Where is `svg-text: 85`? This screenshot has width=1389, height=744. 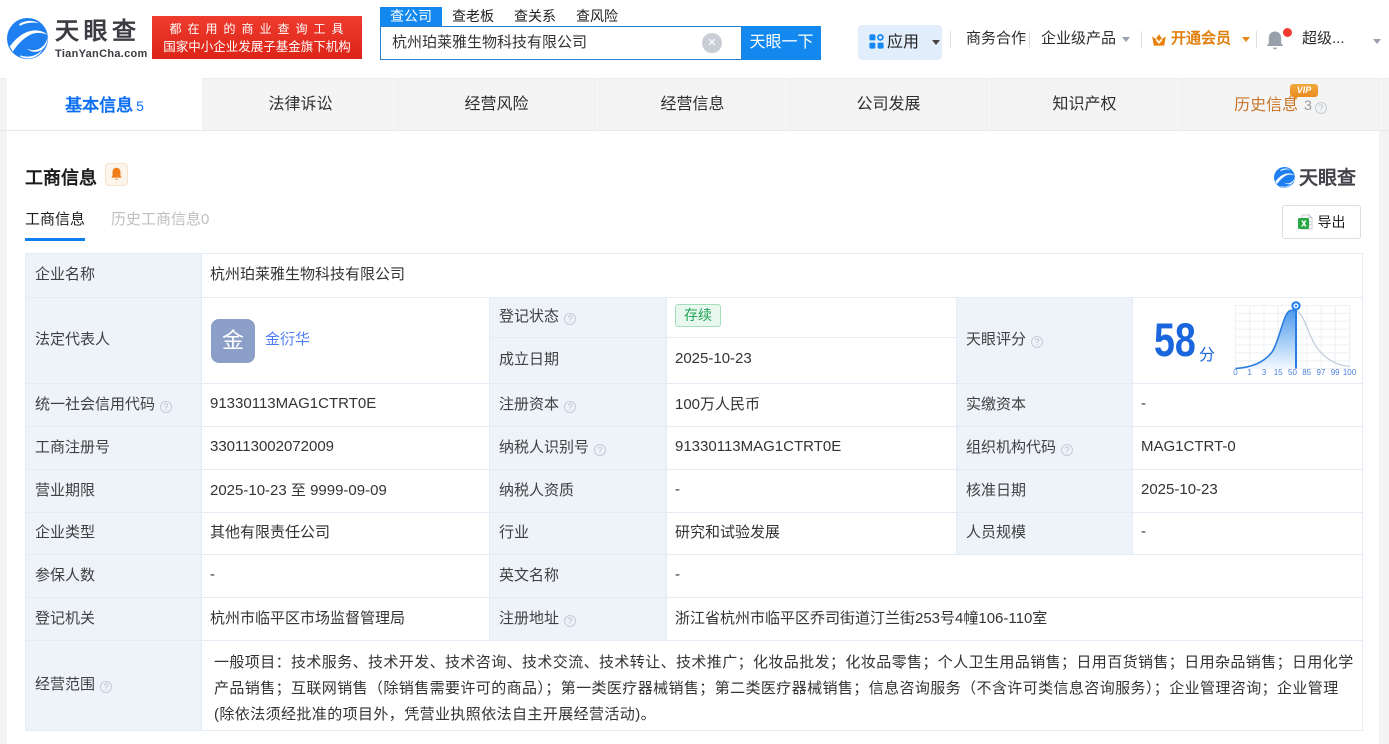 svg-text: 85 is located at coordinates (1306, 372).